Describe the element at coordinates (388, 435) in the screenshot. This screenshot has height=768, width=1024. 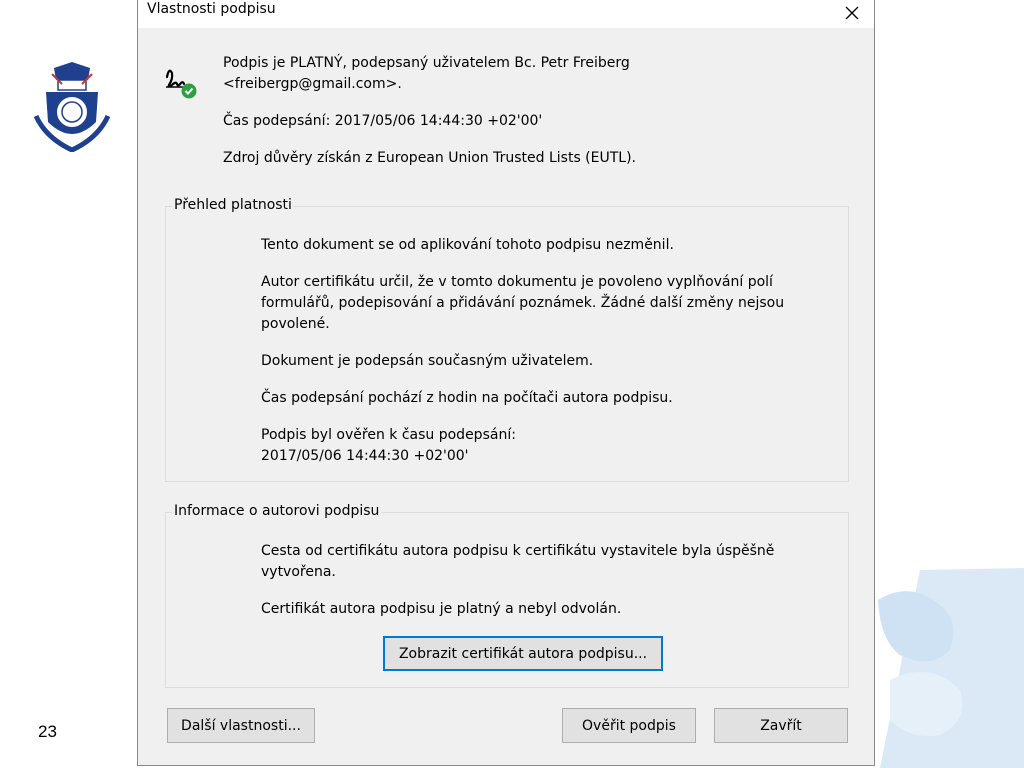
I see `validity-verified-at-text: Podpis byl ověřen k času podepsání:` at that location.